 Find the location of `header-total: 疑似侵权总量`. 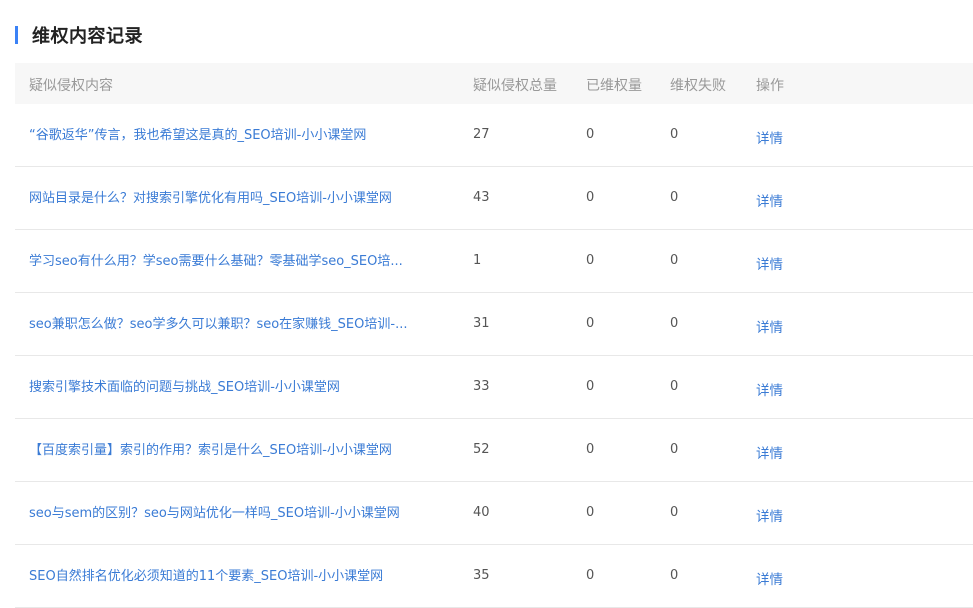

header-total: 疑似侵权总量 is located at coordinates (515, 86).